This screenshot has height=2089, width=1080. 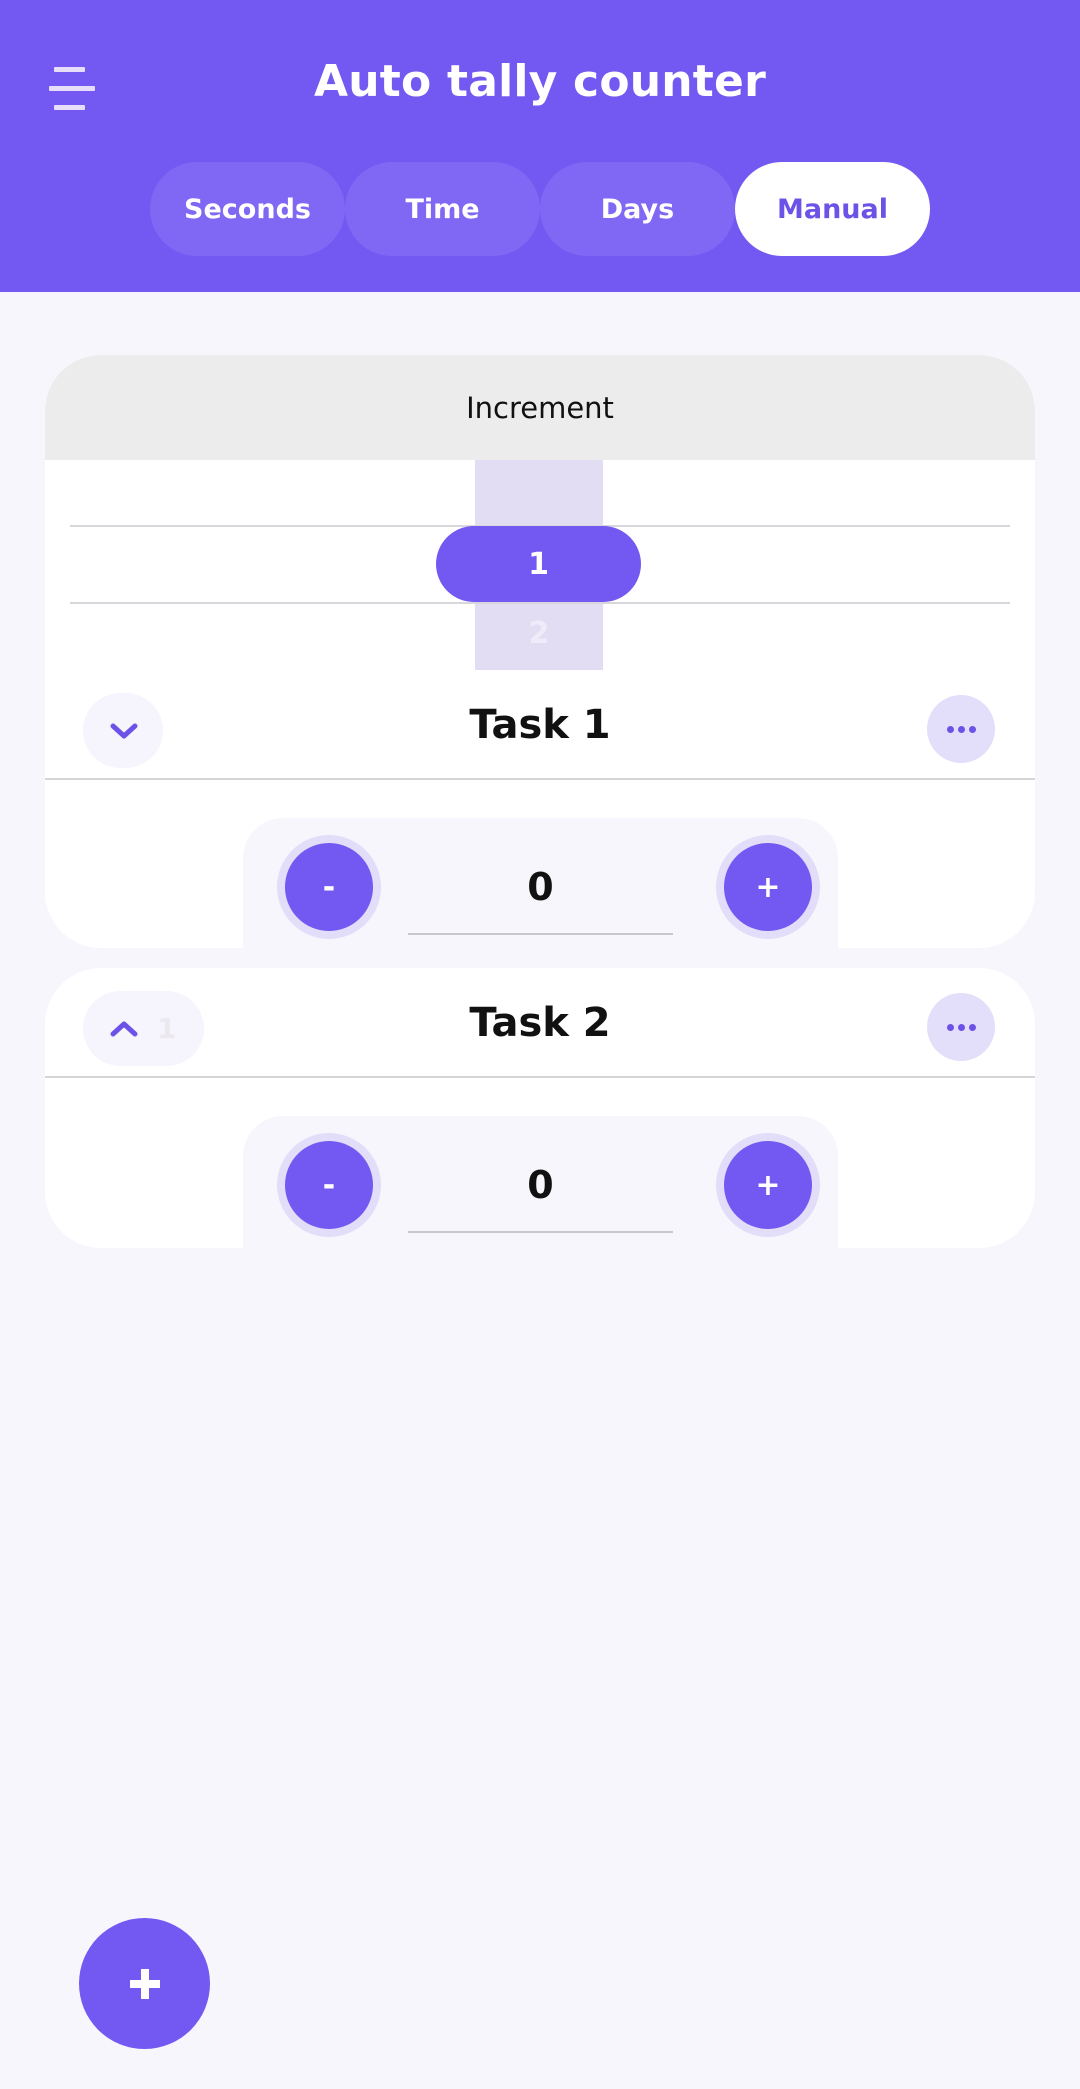 I want to click on task-header: Task 1, so click(x=540, y=725).